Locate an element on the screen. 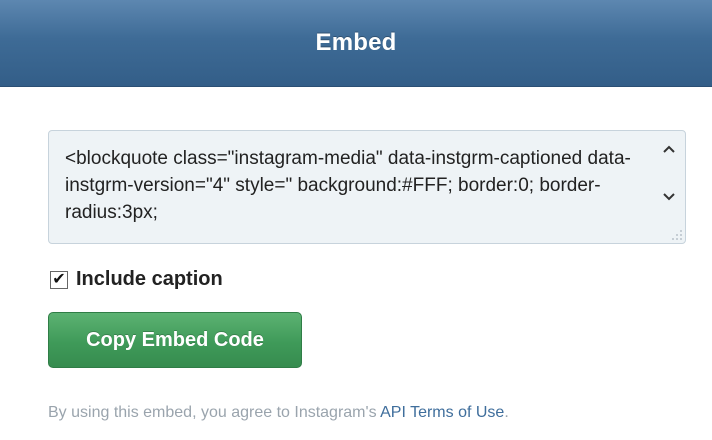 This screenshot has width=712, height=440. include-caption-checkbox: ✔ is located at coordinates (59, 279).